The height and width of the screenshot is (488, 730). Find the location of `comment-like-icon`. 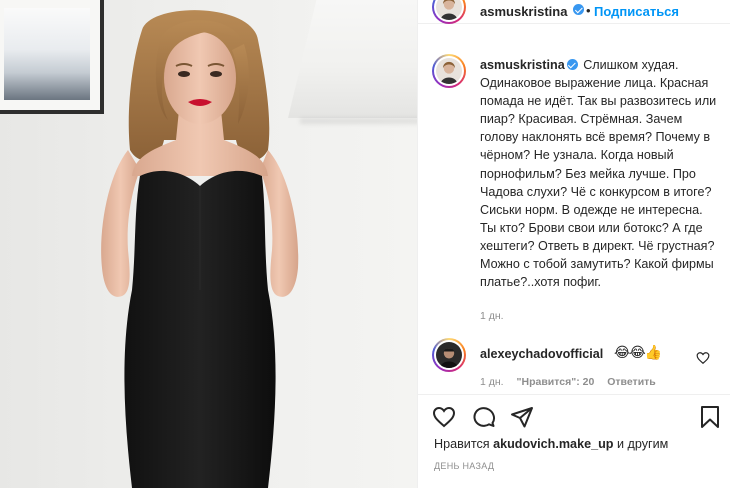

comment-like-icon is located at coordinates (703, 358).